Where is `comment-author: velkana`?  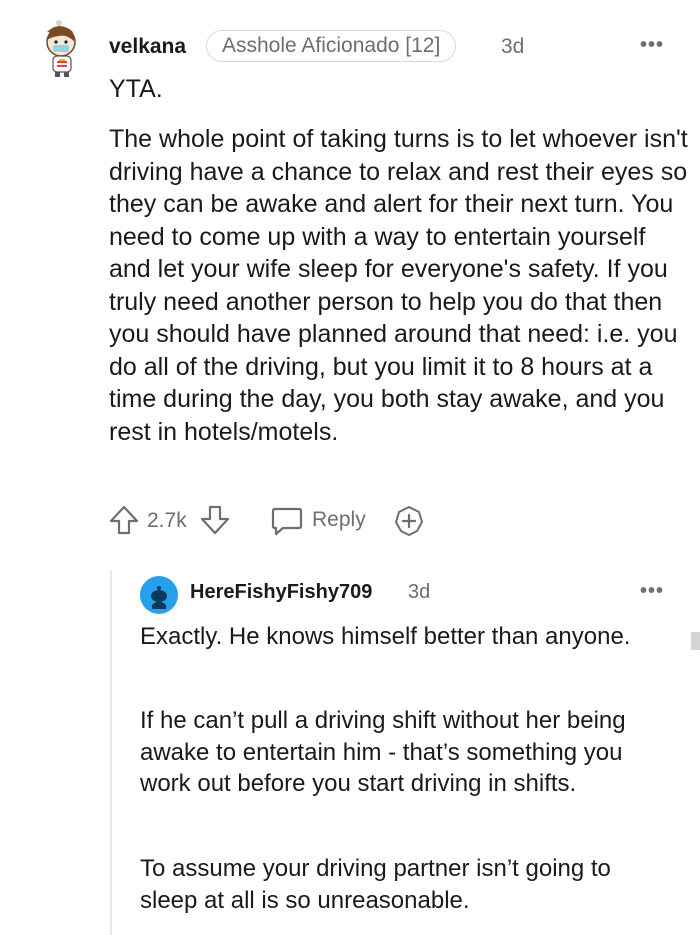
comment-author: velkana is located at coordinates (147, 47).